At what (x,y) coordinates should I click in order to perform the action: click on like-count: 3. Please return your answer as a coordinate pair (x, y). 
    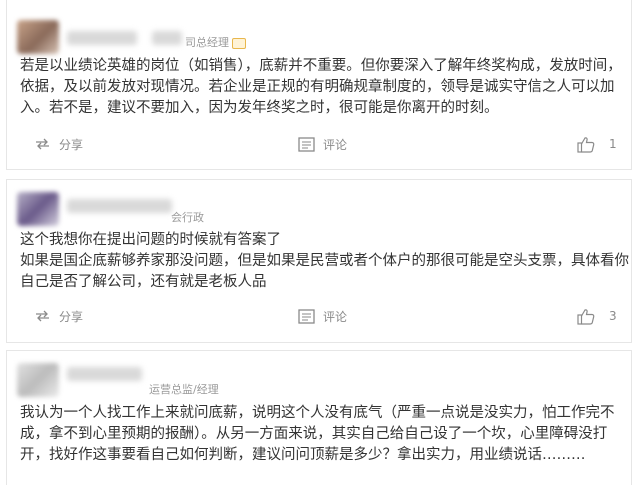
    Looking at the image, I should click on (613, 316).